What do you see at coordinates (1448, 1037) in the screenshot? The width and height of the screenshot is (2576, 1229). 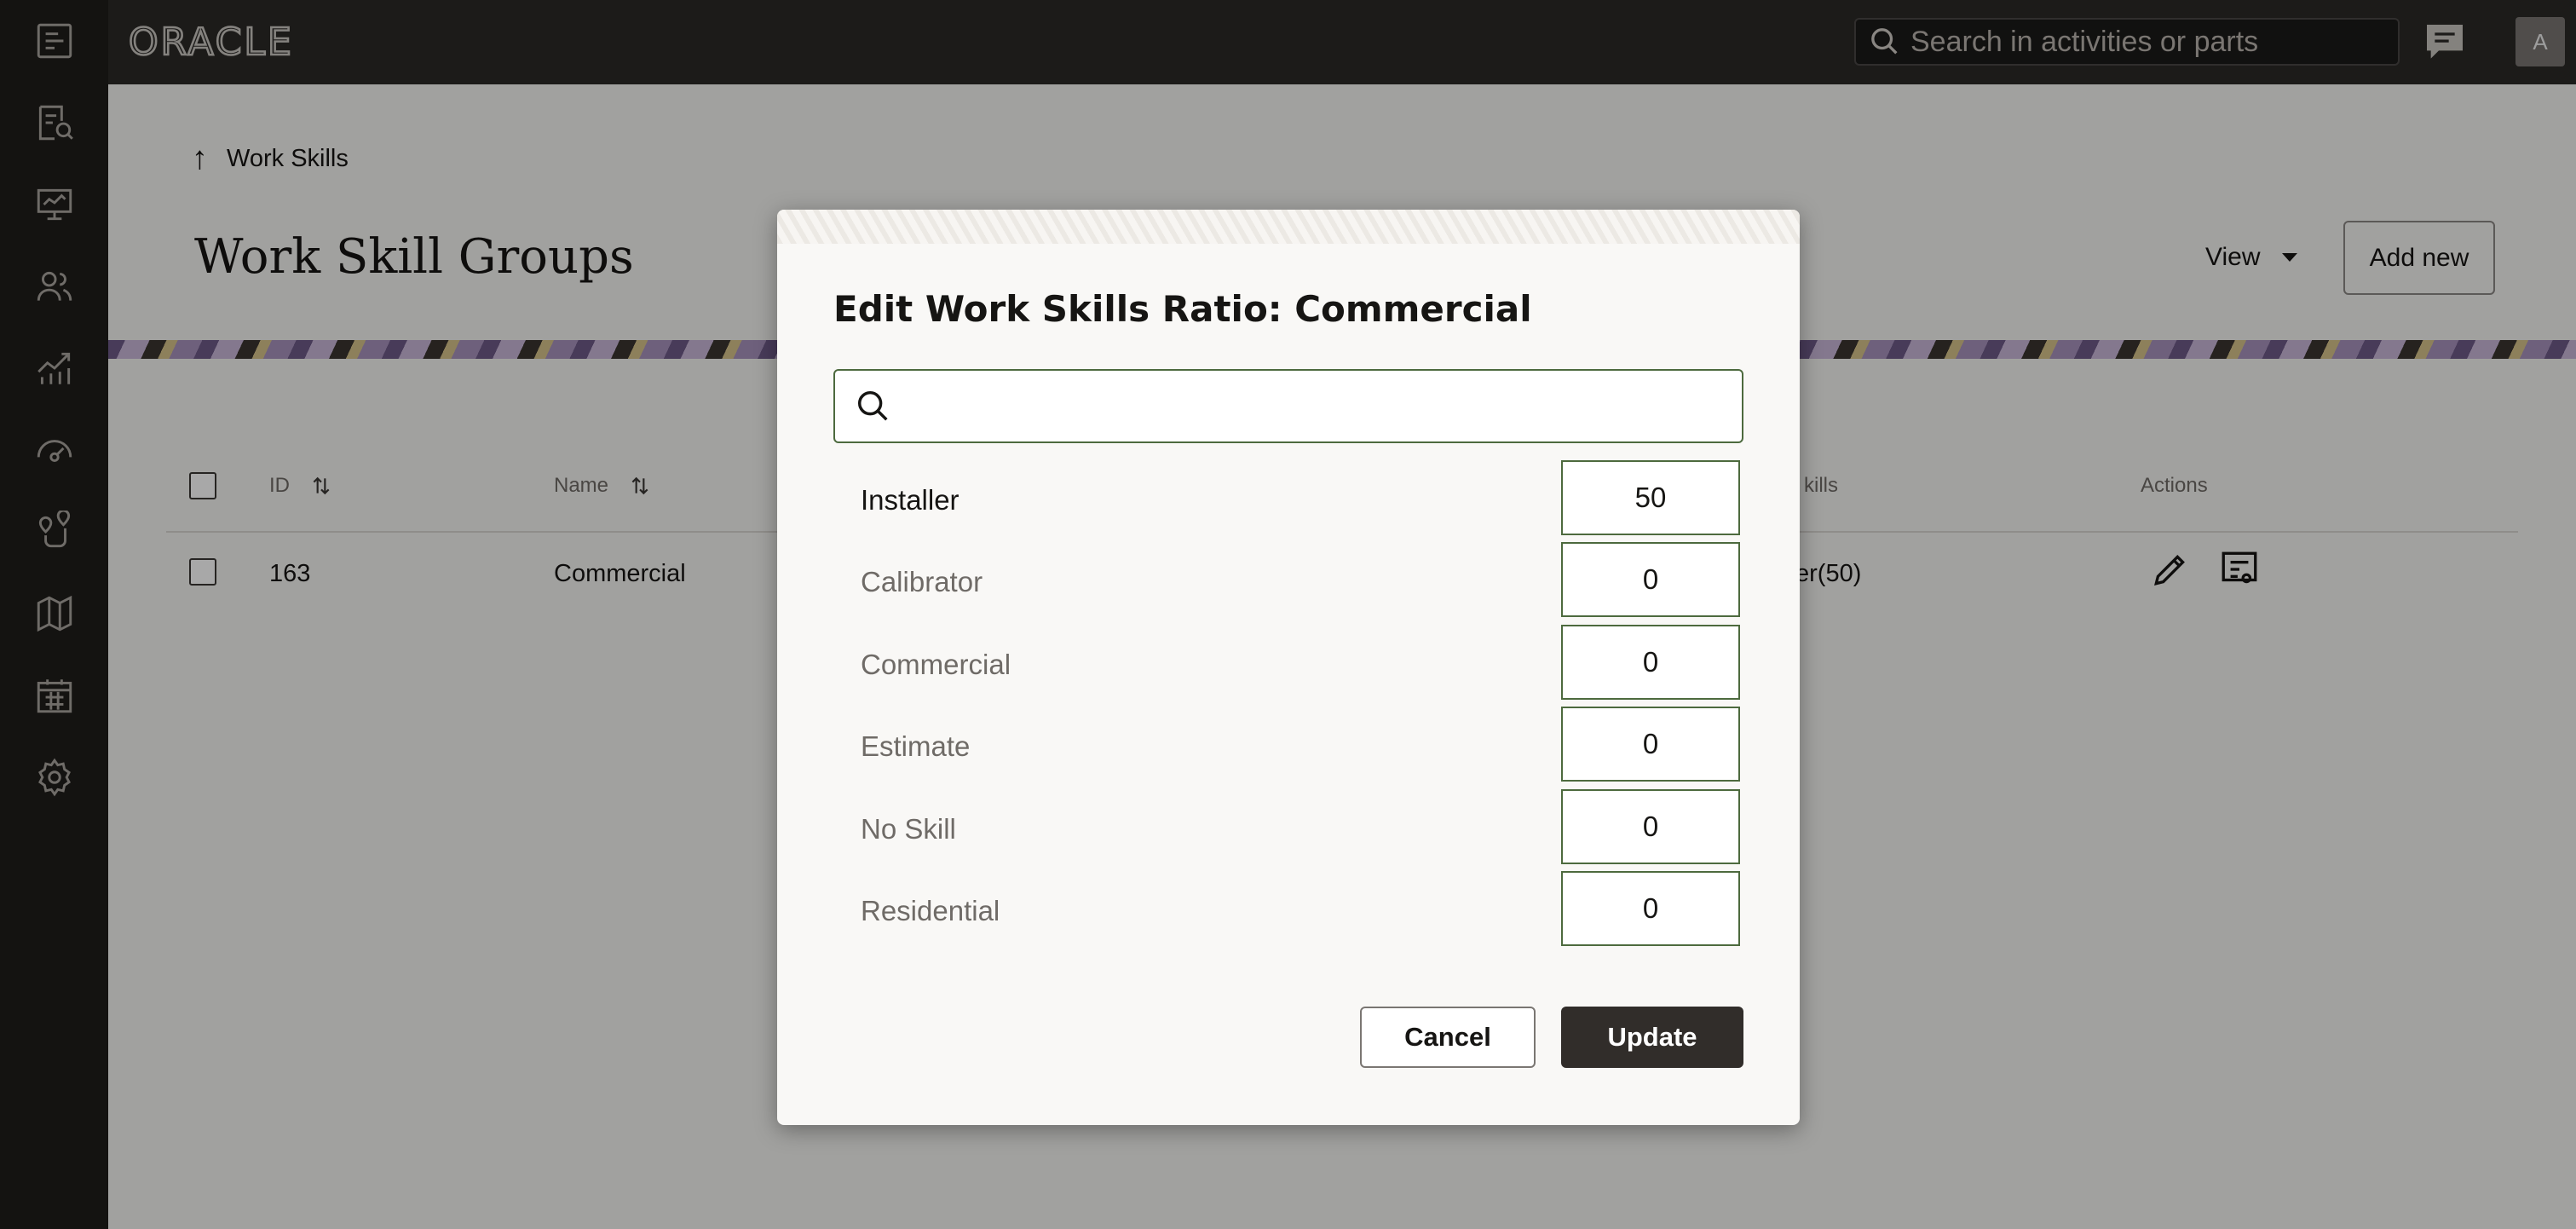 I see `cancel-button: Cancel` at bounding box center [1448, 1037].